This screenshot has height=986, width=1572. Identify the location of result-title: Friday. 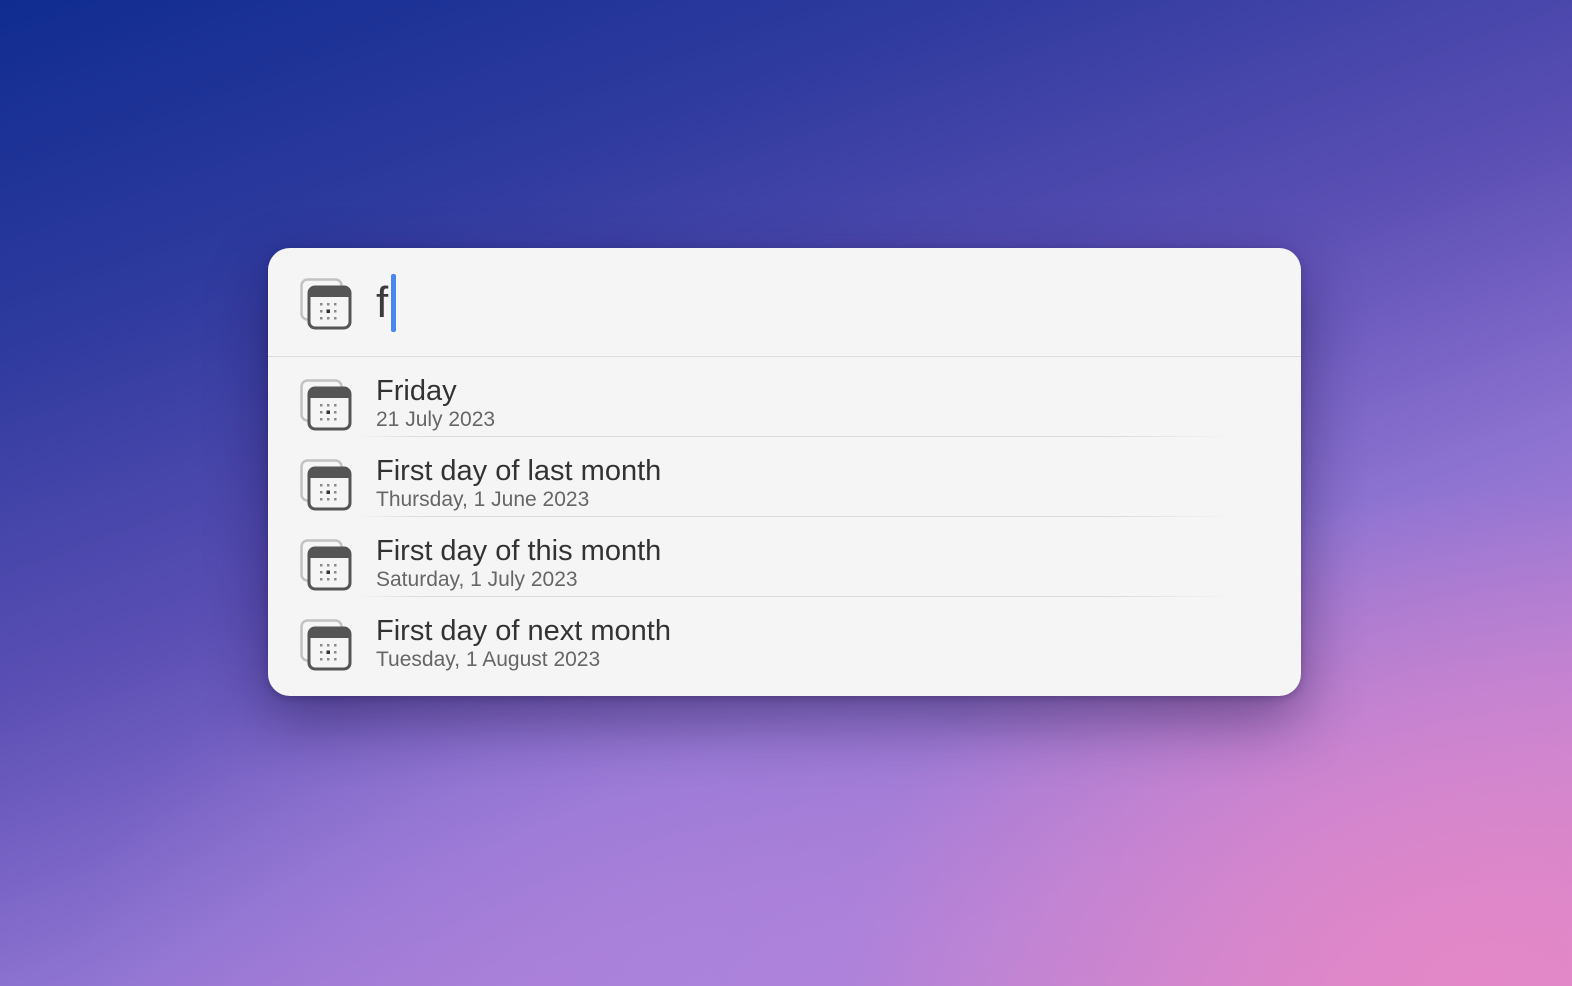
(416, 391).